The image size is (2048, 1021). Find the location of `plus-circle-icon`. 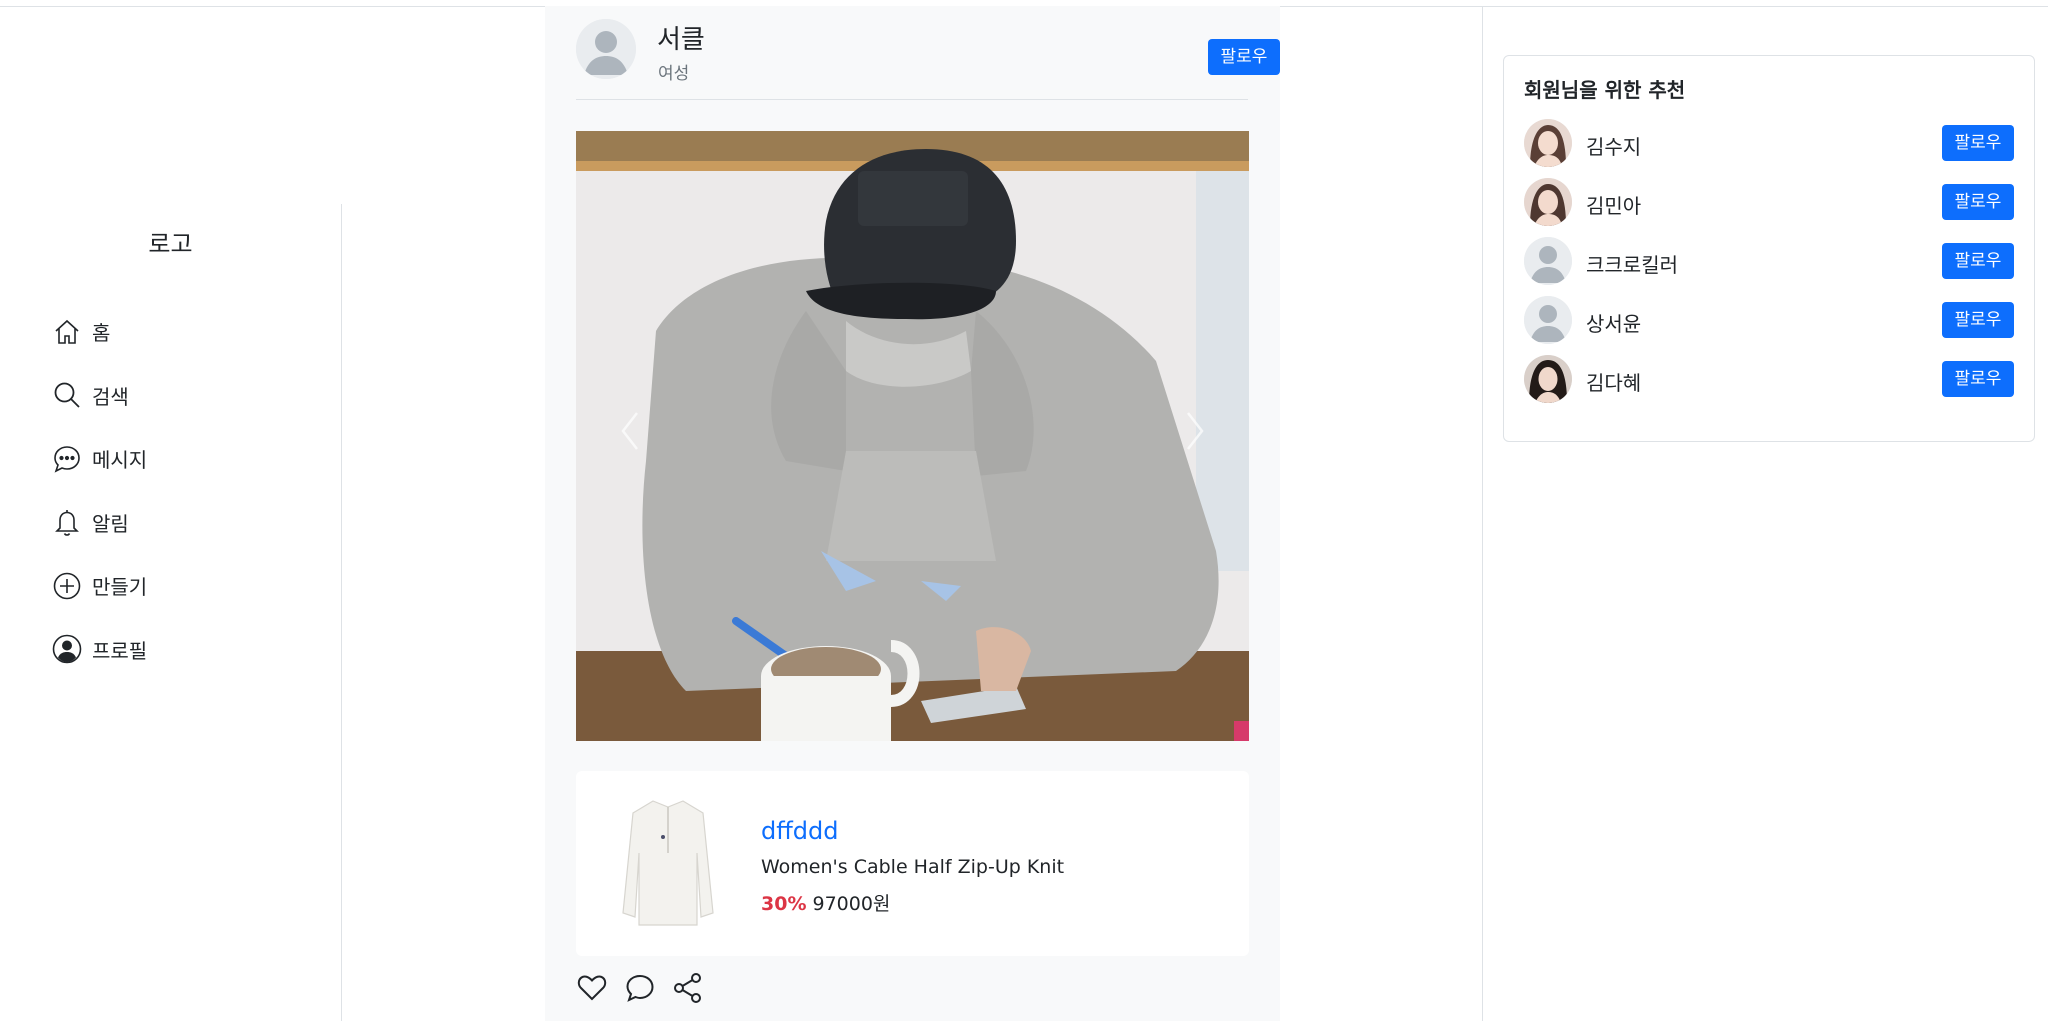

plus-circle-icon is located at coordinates (67, 586).